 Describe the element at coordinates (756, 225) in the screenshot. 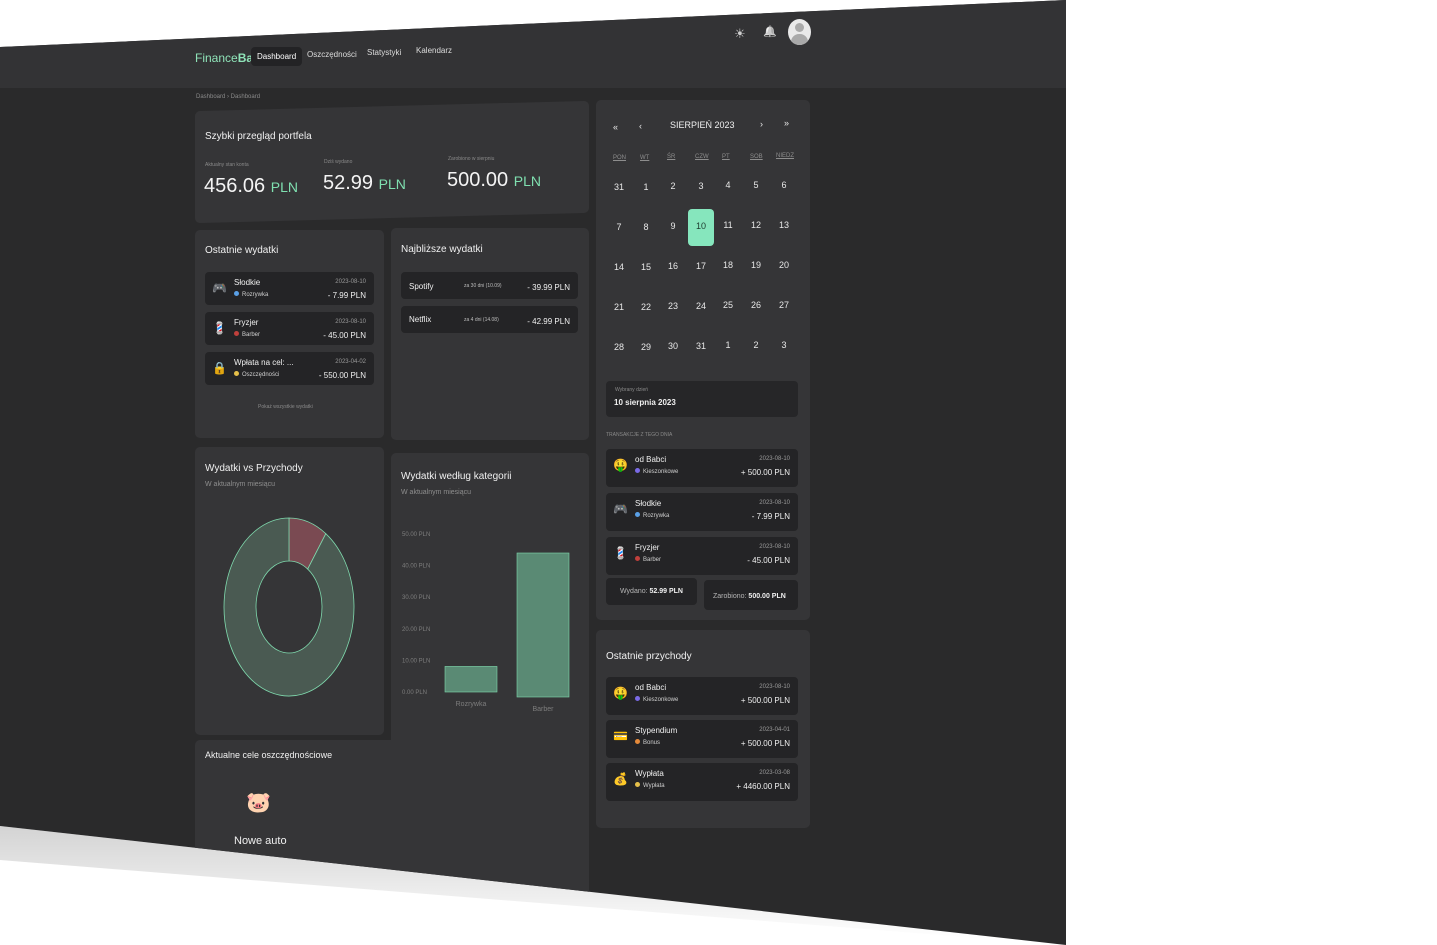

I see `calendar-day: 12` at that location.